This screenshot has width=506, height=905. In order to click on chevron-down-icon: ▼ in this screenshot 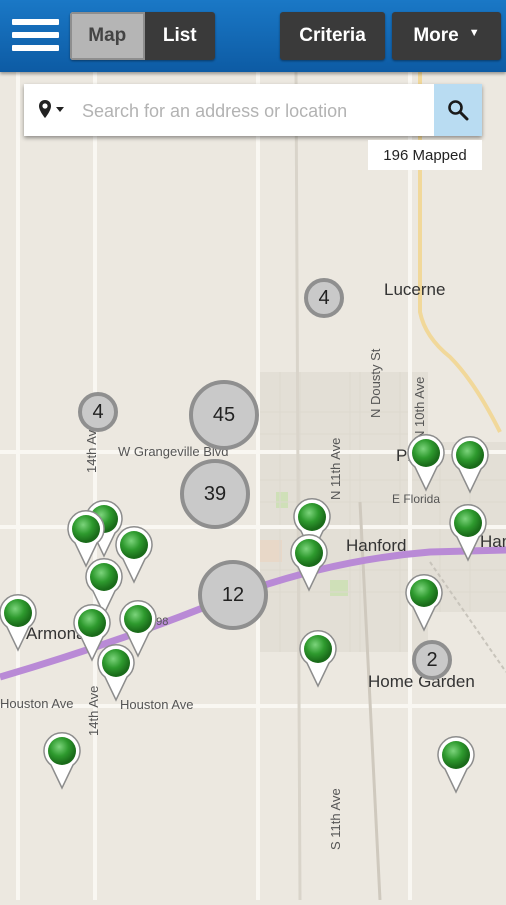, I will do `click(474, 33)`.